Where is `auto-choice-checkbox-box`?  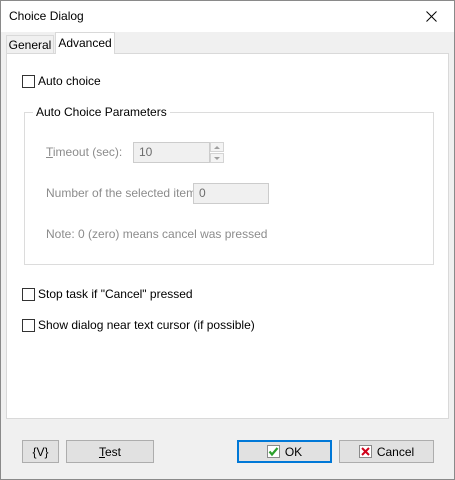
auto-choice-checkbox-box is located at coordinates (28, 81).